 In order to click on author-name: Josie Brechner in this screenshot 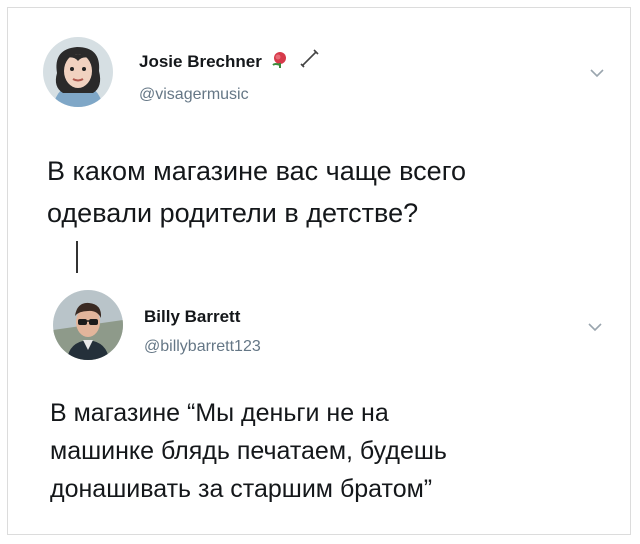, I will do `click(229, 61)`.